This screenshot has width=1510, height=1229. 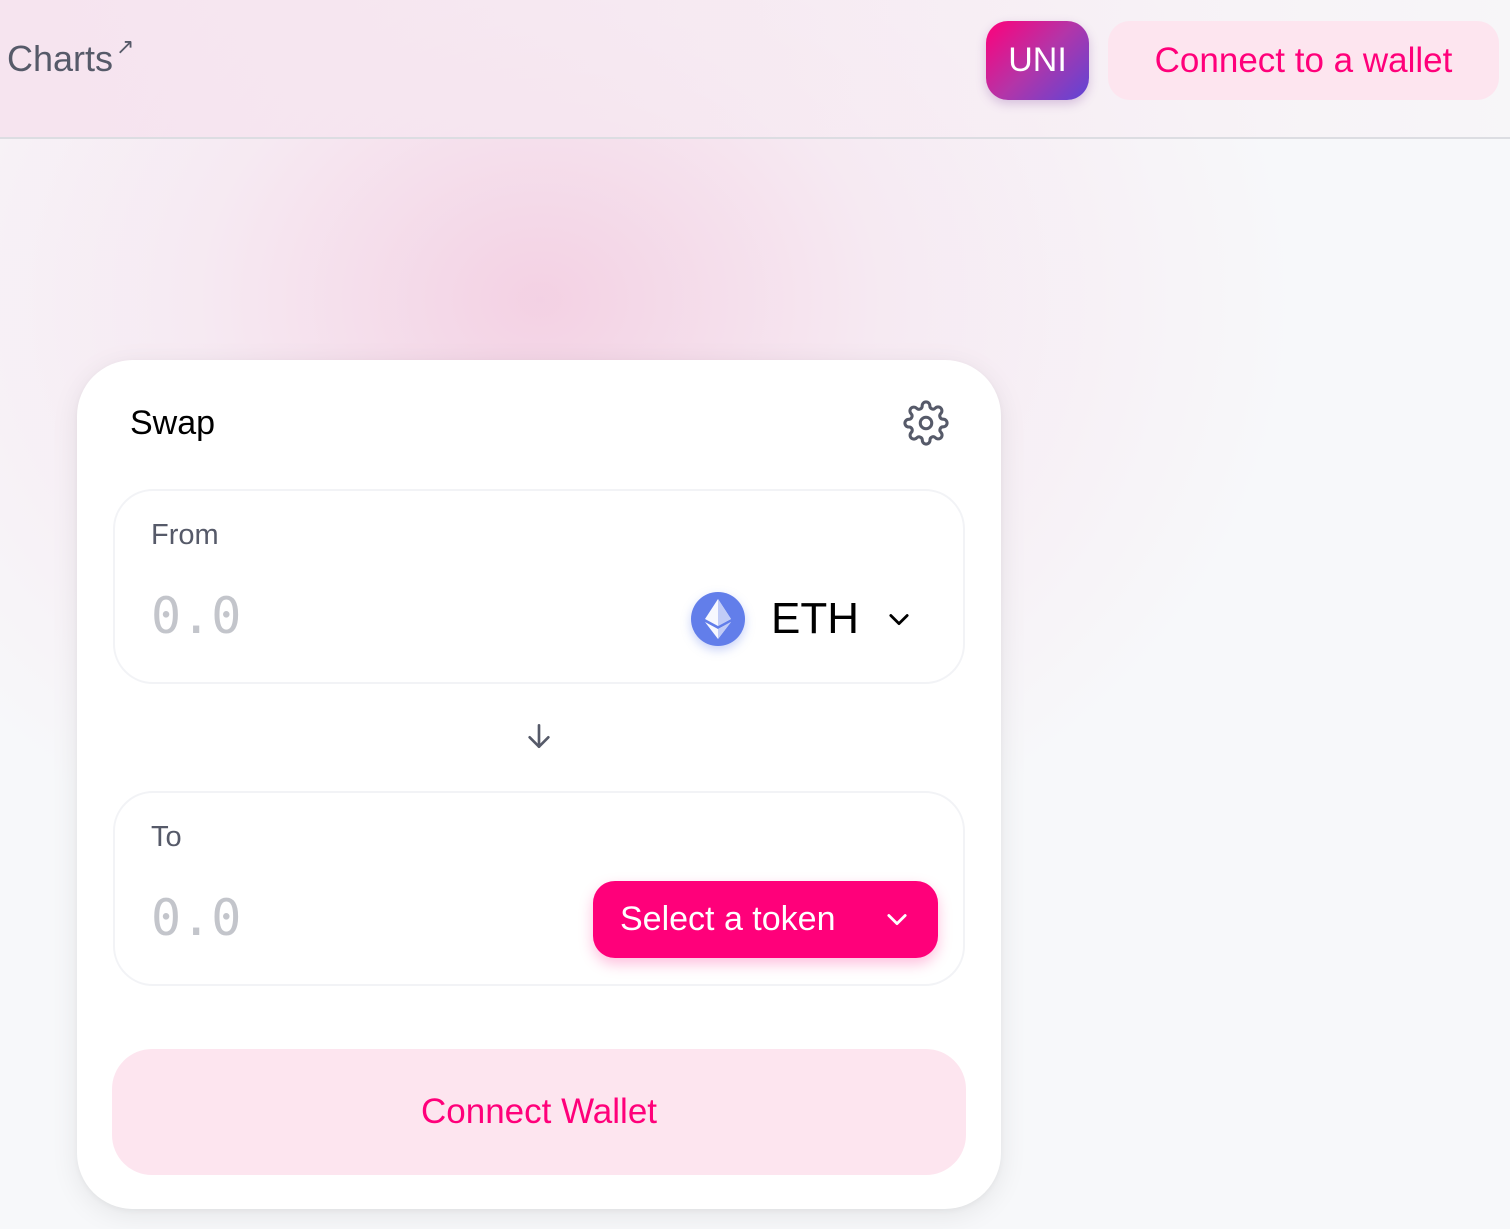 I want to click on swap-title: Swap, so click(x=173, y=423).